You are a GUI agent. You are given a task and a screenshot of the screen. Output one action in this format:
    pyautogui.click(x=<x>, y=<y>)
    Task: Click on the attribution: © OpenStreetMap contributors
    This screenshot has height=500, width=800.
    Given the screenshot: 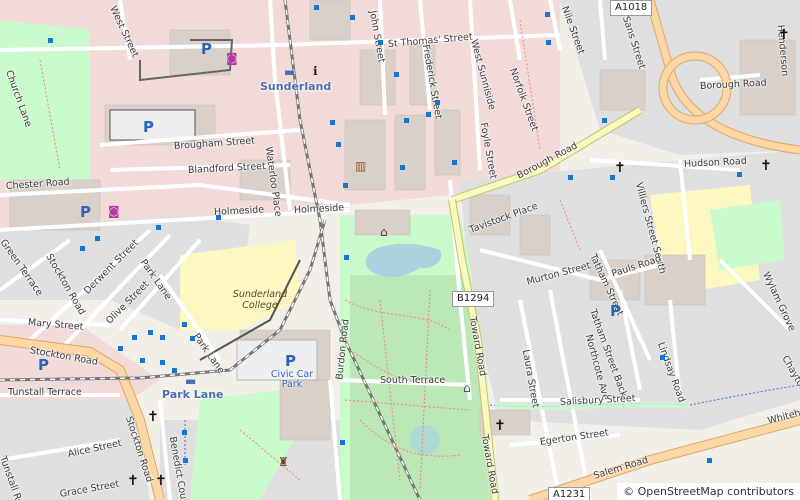 What is the action you would take?
    pyautogui.click(x=708, y=491)
    